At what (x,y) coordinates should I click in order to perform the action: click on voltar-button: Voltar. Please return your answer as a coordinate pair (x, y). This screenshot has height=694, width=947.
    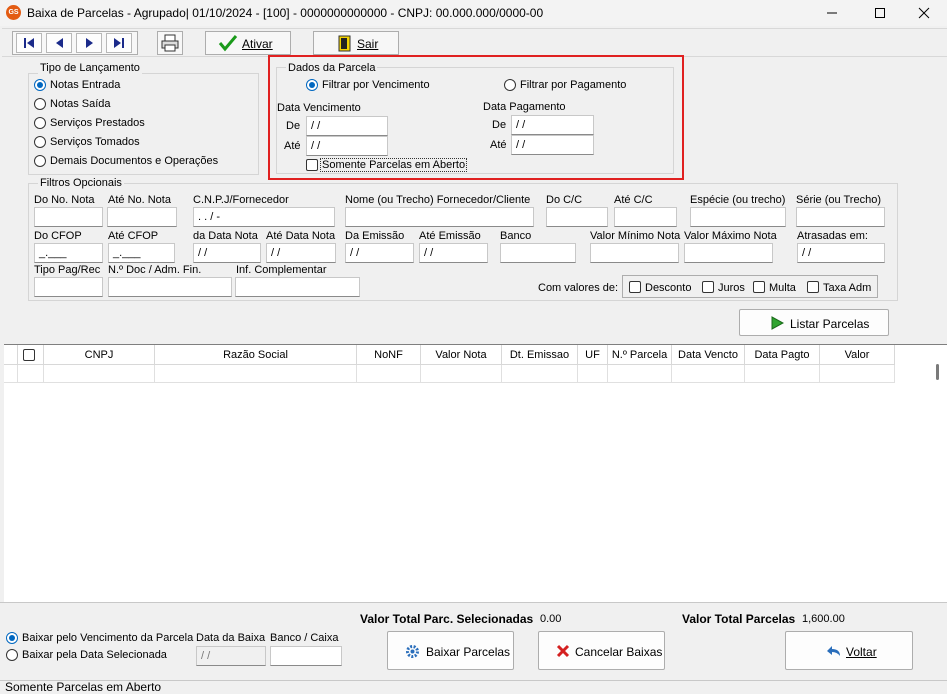
    Looking at the image, I should click on (849, 650).